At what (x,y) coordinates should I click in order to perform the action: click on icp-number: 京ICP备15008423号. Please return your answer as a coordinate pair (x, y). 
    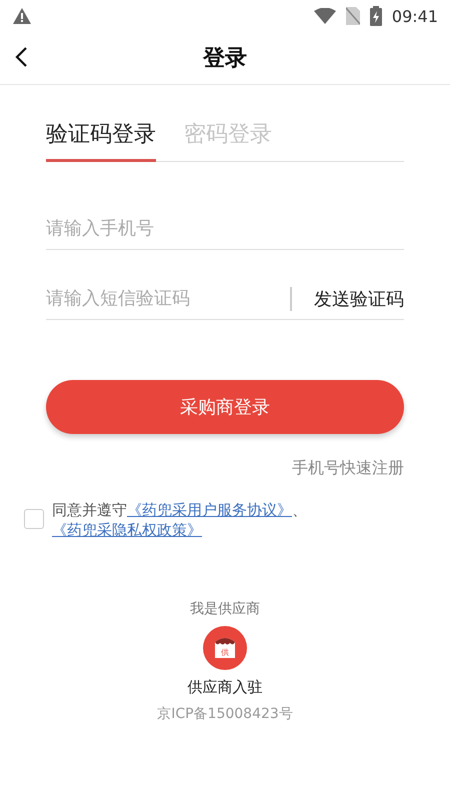
    Looking at the image, I should click on (225, 714).